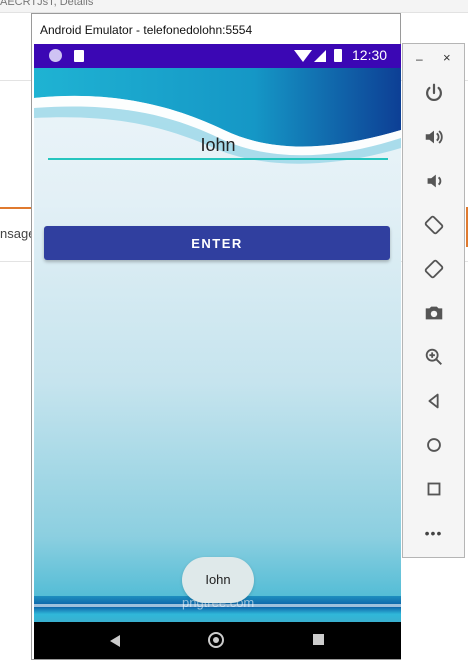 This screenshot has width=468, height=668. What do you see at coordinates (320, 56) in the screenshot?
I see `signal-icon` at bounding box center [320, 56].